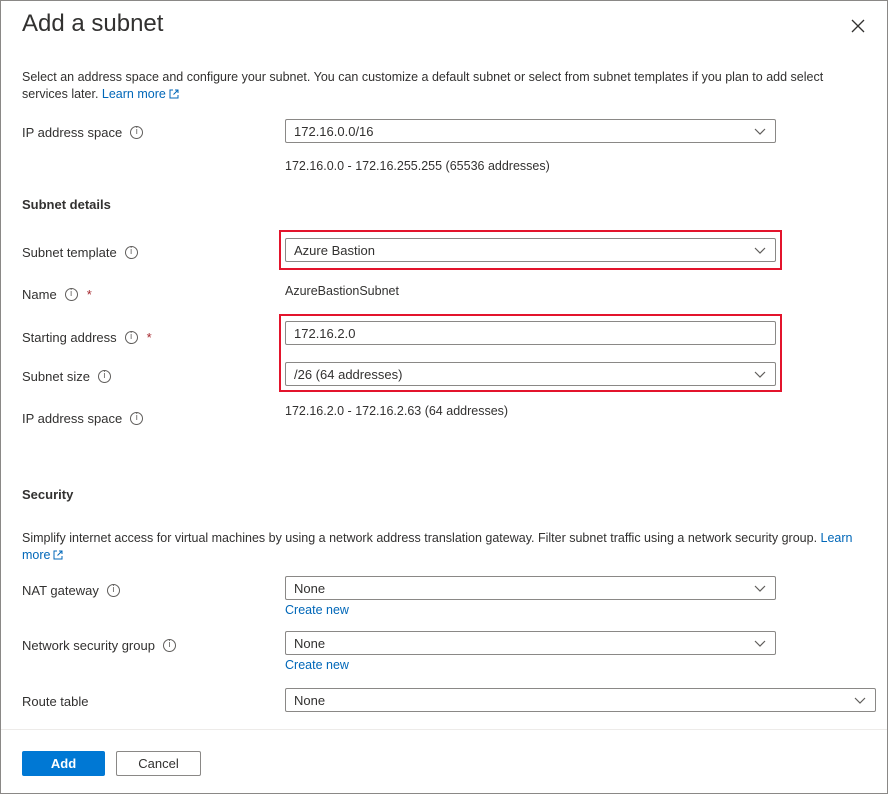 Image resolution: width=888 pixels, height=794 pixels. What do you see at coordinates (158, 763) in the screenshot?
I see `cancel-button: Cancel` at bounding box center [158, 763].